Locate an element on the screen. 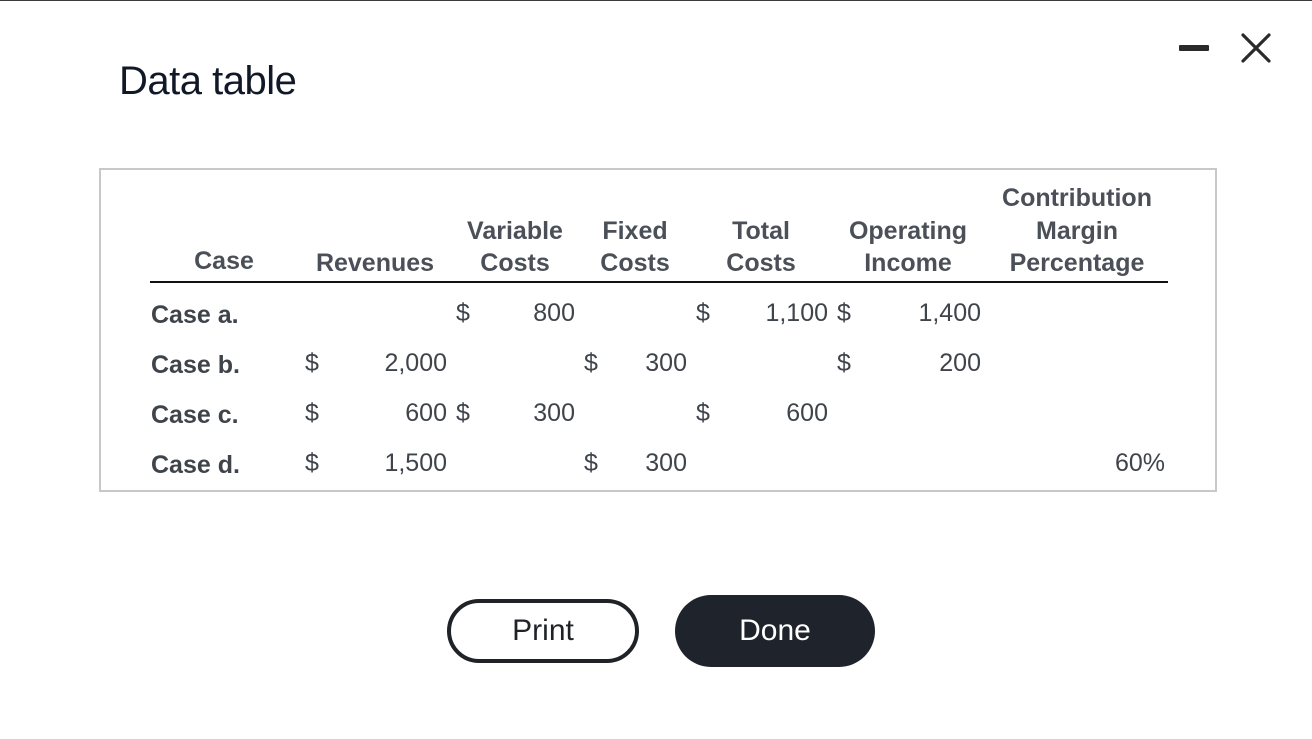  header-cm-percentage-line1: Contribution is located at coordinates (1077, 198).